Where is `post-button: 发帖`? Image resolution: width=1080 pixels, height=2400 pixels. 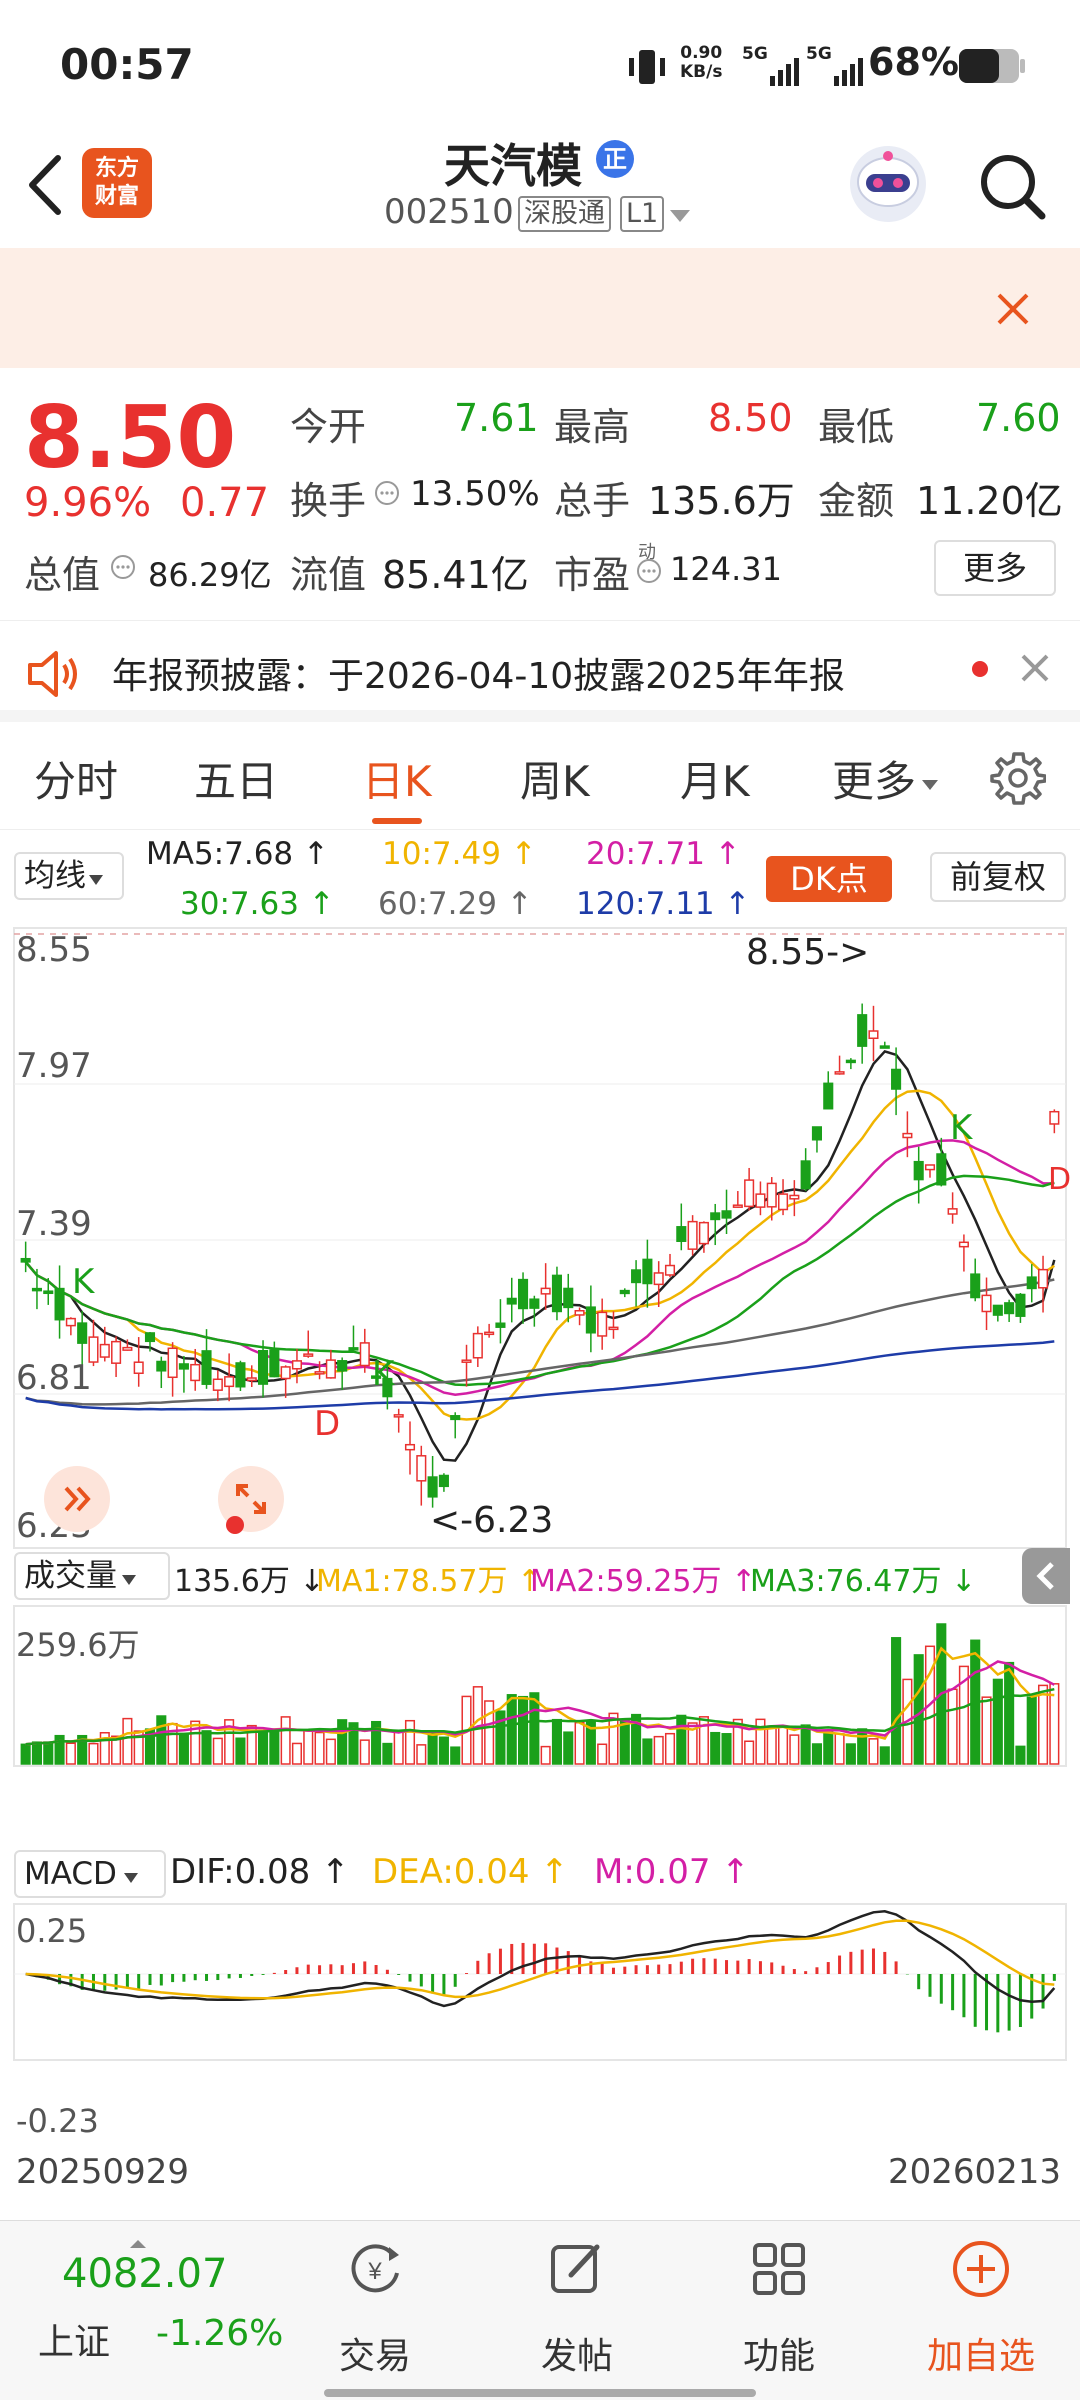
post-button: 发帖 is located at coordinates (577, 2301).